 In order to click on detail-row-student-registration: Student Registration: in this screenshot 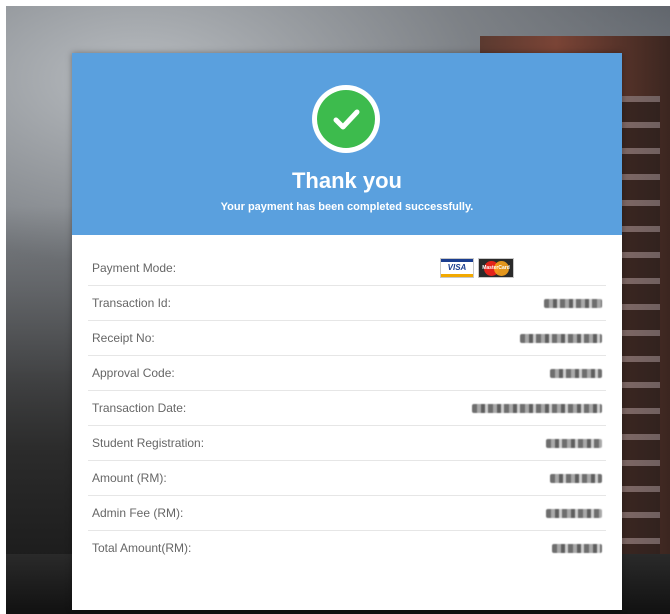, I will do `click(347, 443)`.